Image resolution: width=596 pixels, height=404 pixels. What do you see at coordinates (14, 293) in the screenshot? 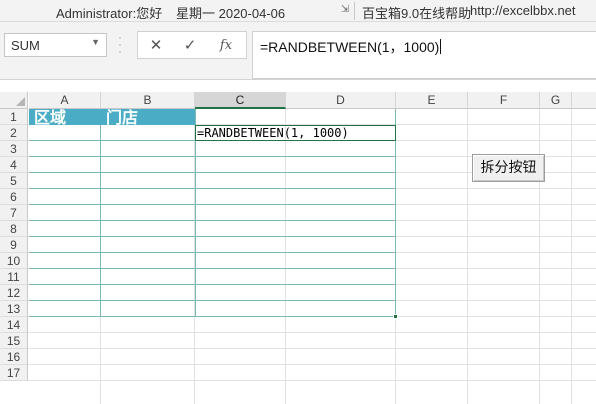
I see `row-header: 12` at bounding box center [14, 293].